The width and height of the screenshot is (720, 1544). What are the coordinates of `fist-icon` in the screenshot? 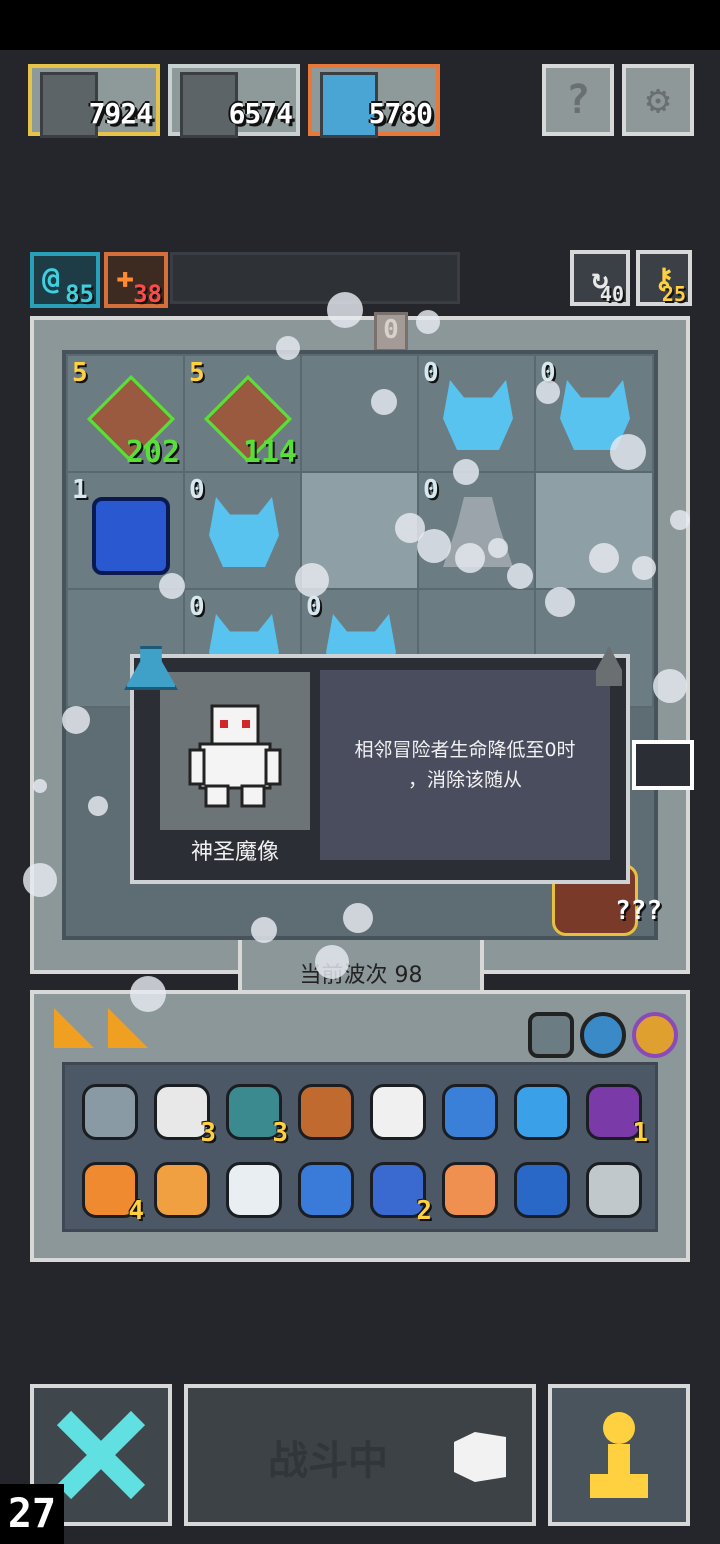 It's located at (480, 1457).